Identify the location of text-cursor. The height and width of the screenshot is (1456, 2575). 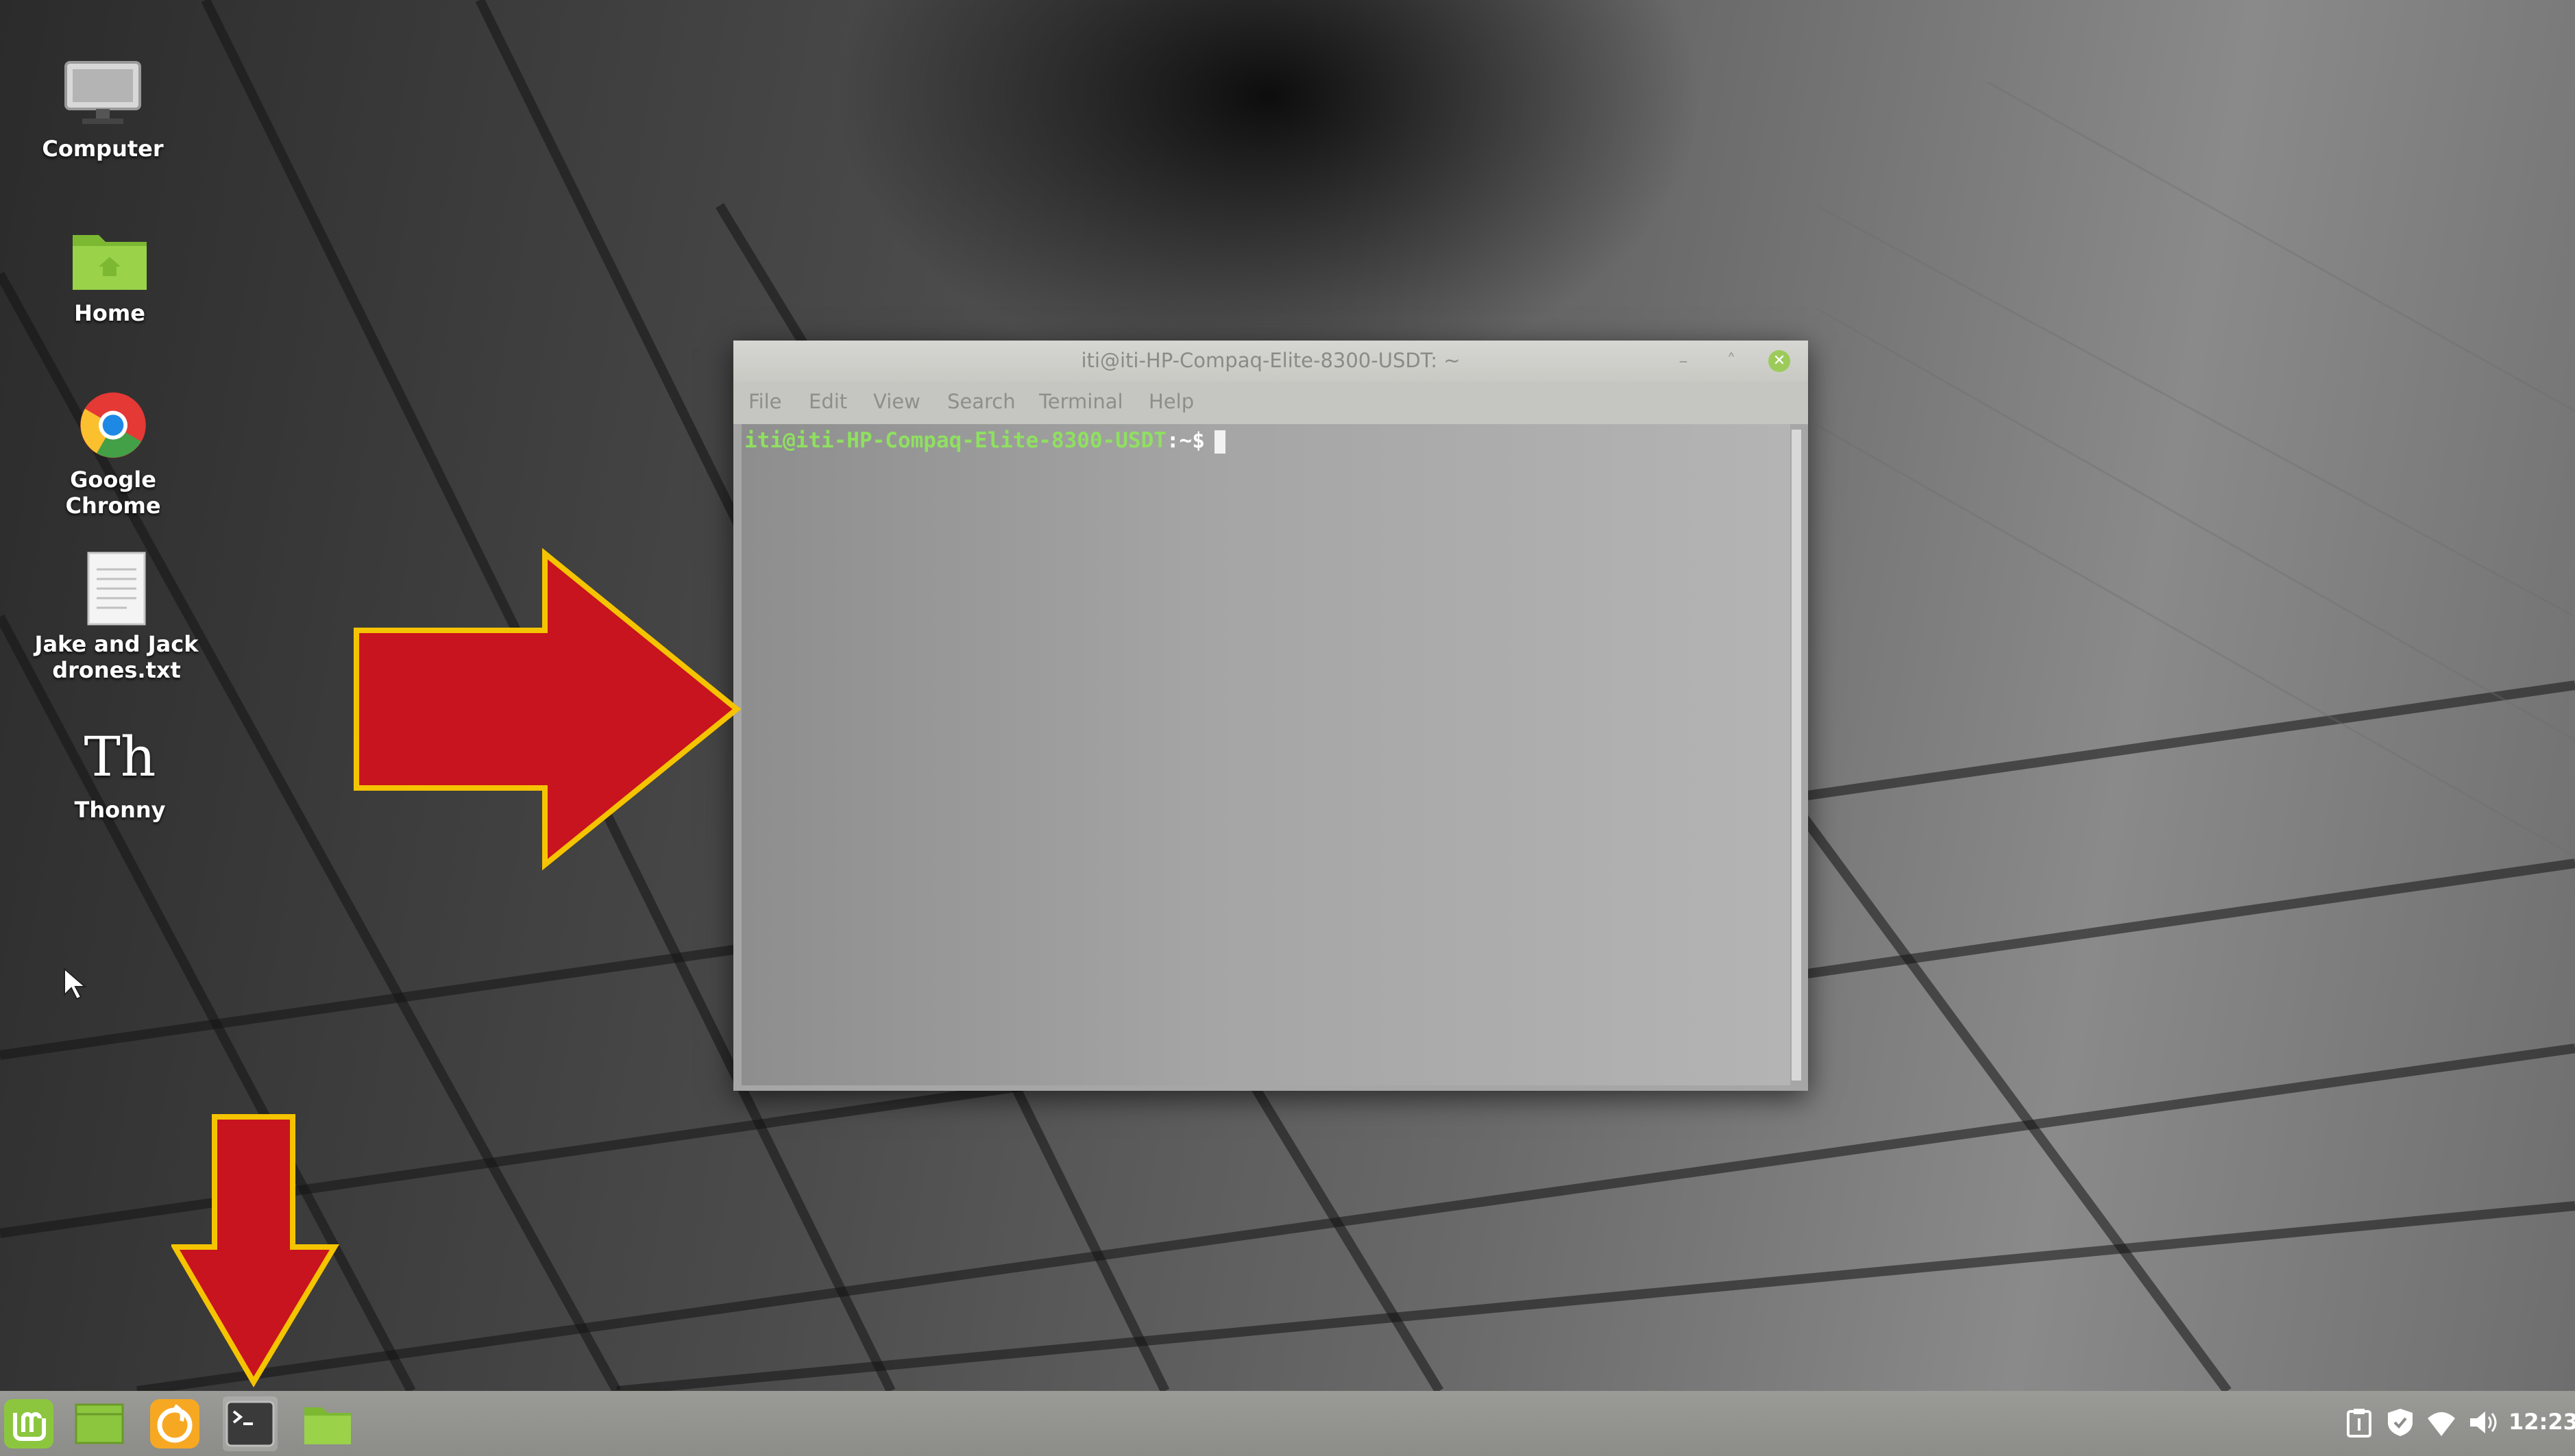
(1219, 442).